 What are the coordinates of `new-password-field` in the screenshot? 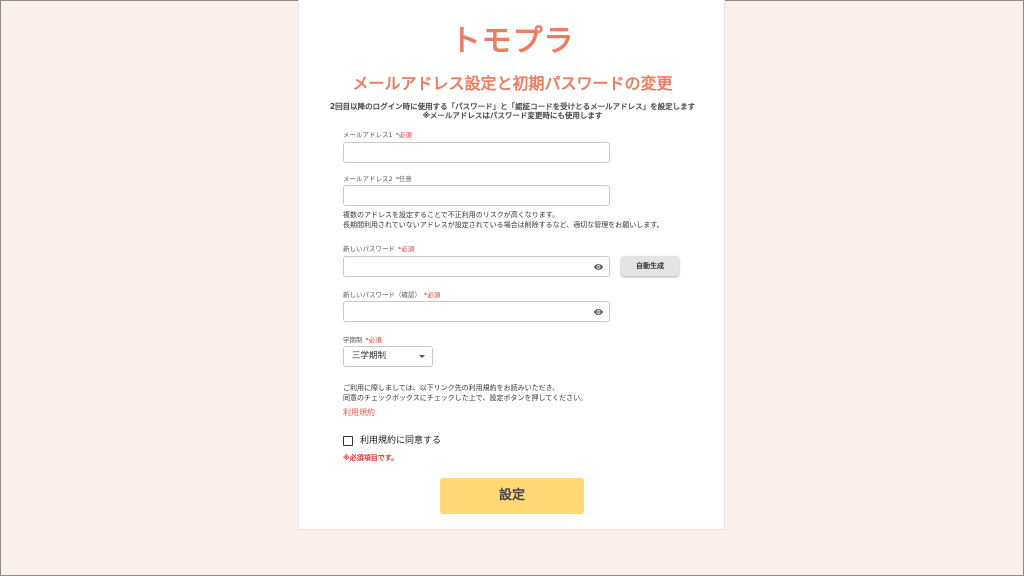 It's located at (476, 266).